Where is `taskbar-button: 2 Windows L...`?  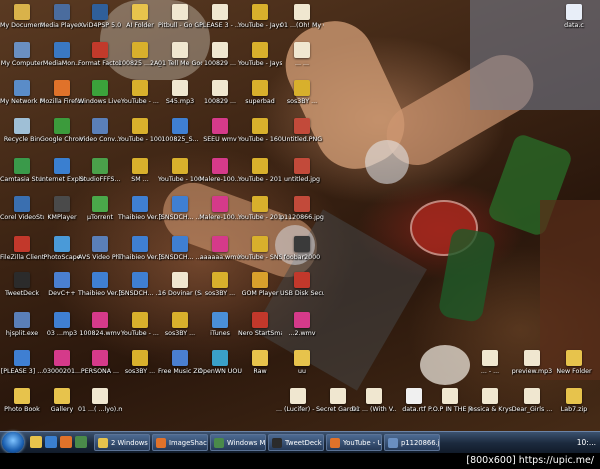 taskbar-button: 2 Windows L... is located at coordinates (122, 442).